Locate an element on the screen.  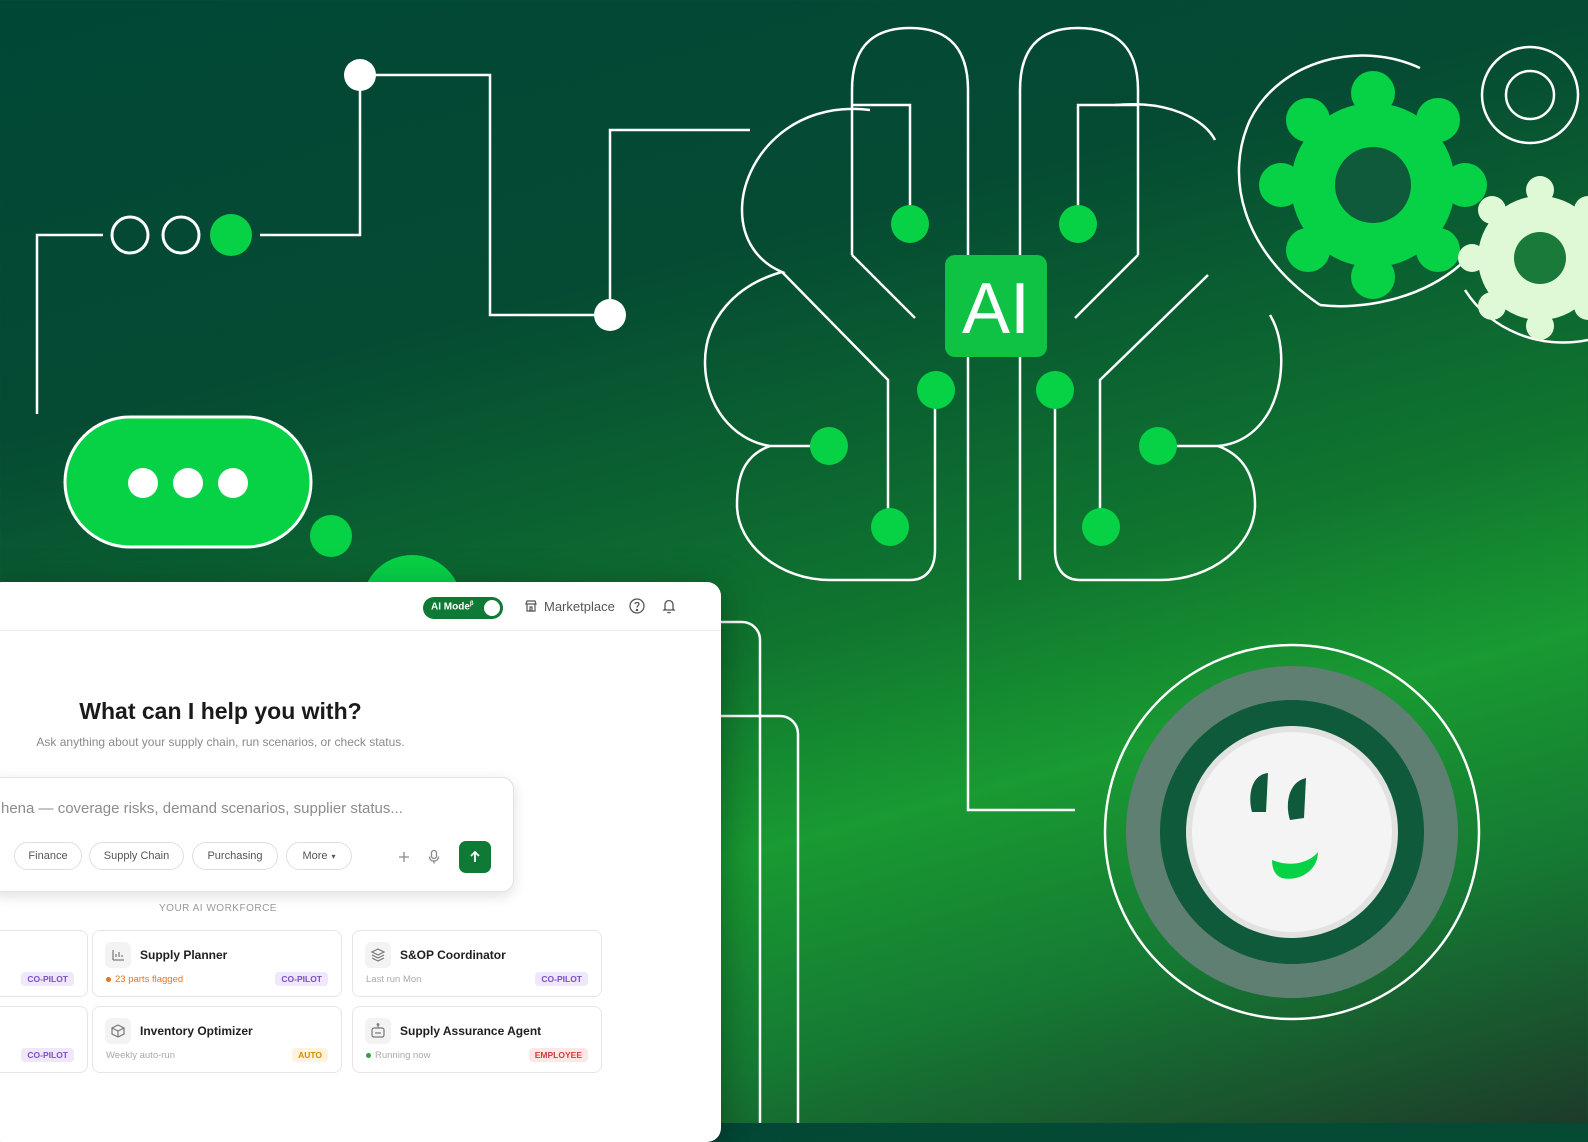
agent-card-sop-coordinator: S&OP Coordinator Last run Mon CO-PILOT is located at coordinates (477, 963).